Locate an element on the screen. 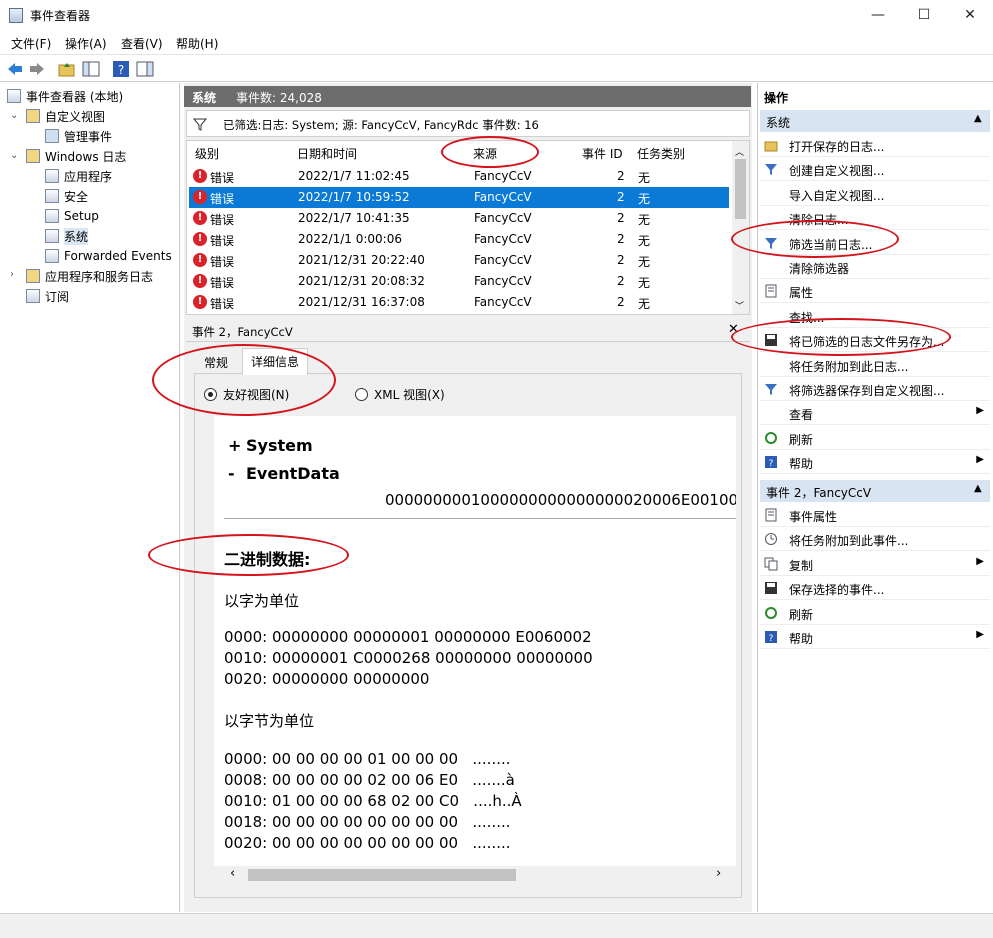  action-item: 清除筛选器 is located at coordinates (875, 267).